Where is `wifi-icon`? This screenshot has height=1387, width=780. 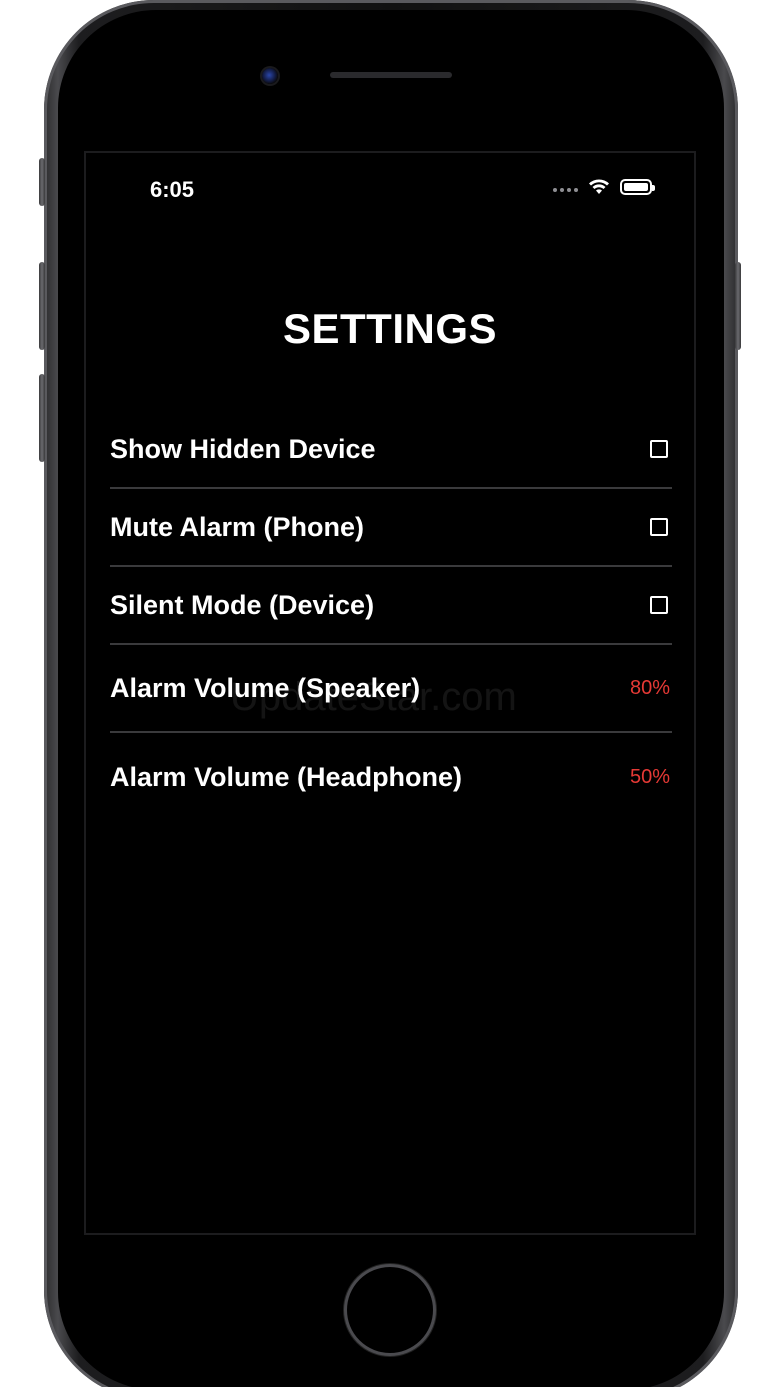
wifi-icon is located at coordinates (599, 187).